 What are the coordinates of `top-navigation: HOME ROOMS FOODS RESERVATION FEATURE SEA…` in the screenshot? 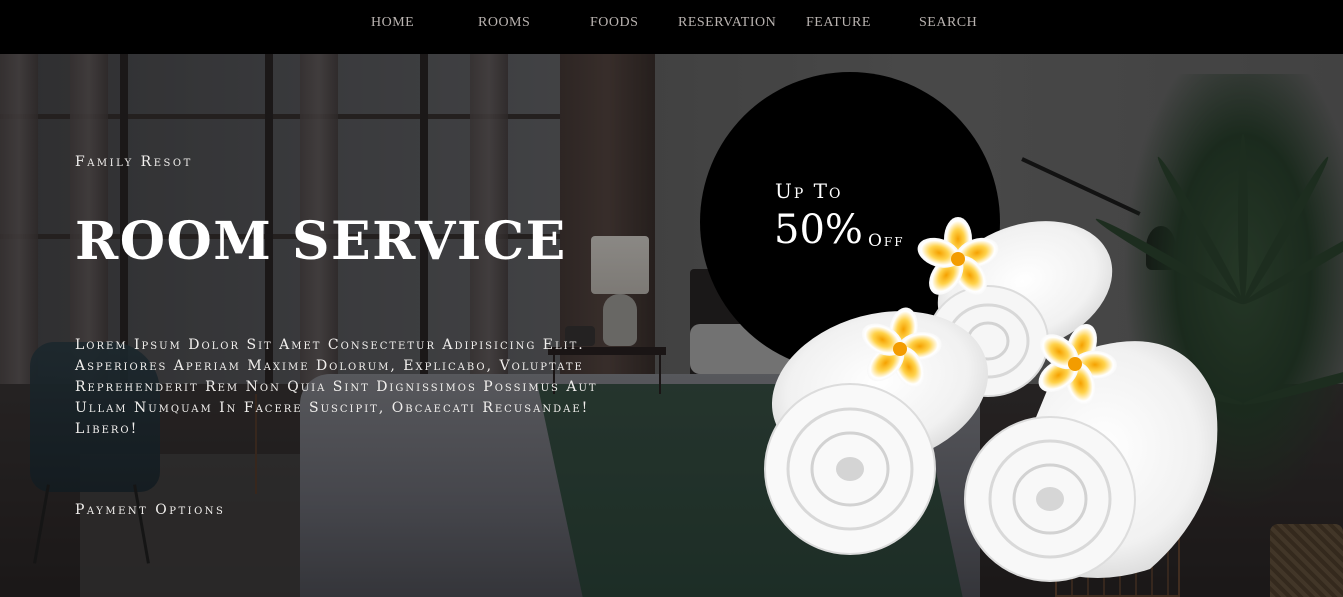 It's located at (671, 27).